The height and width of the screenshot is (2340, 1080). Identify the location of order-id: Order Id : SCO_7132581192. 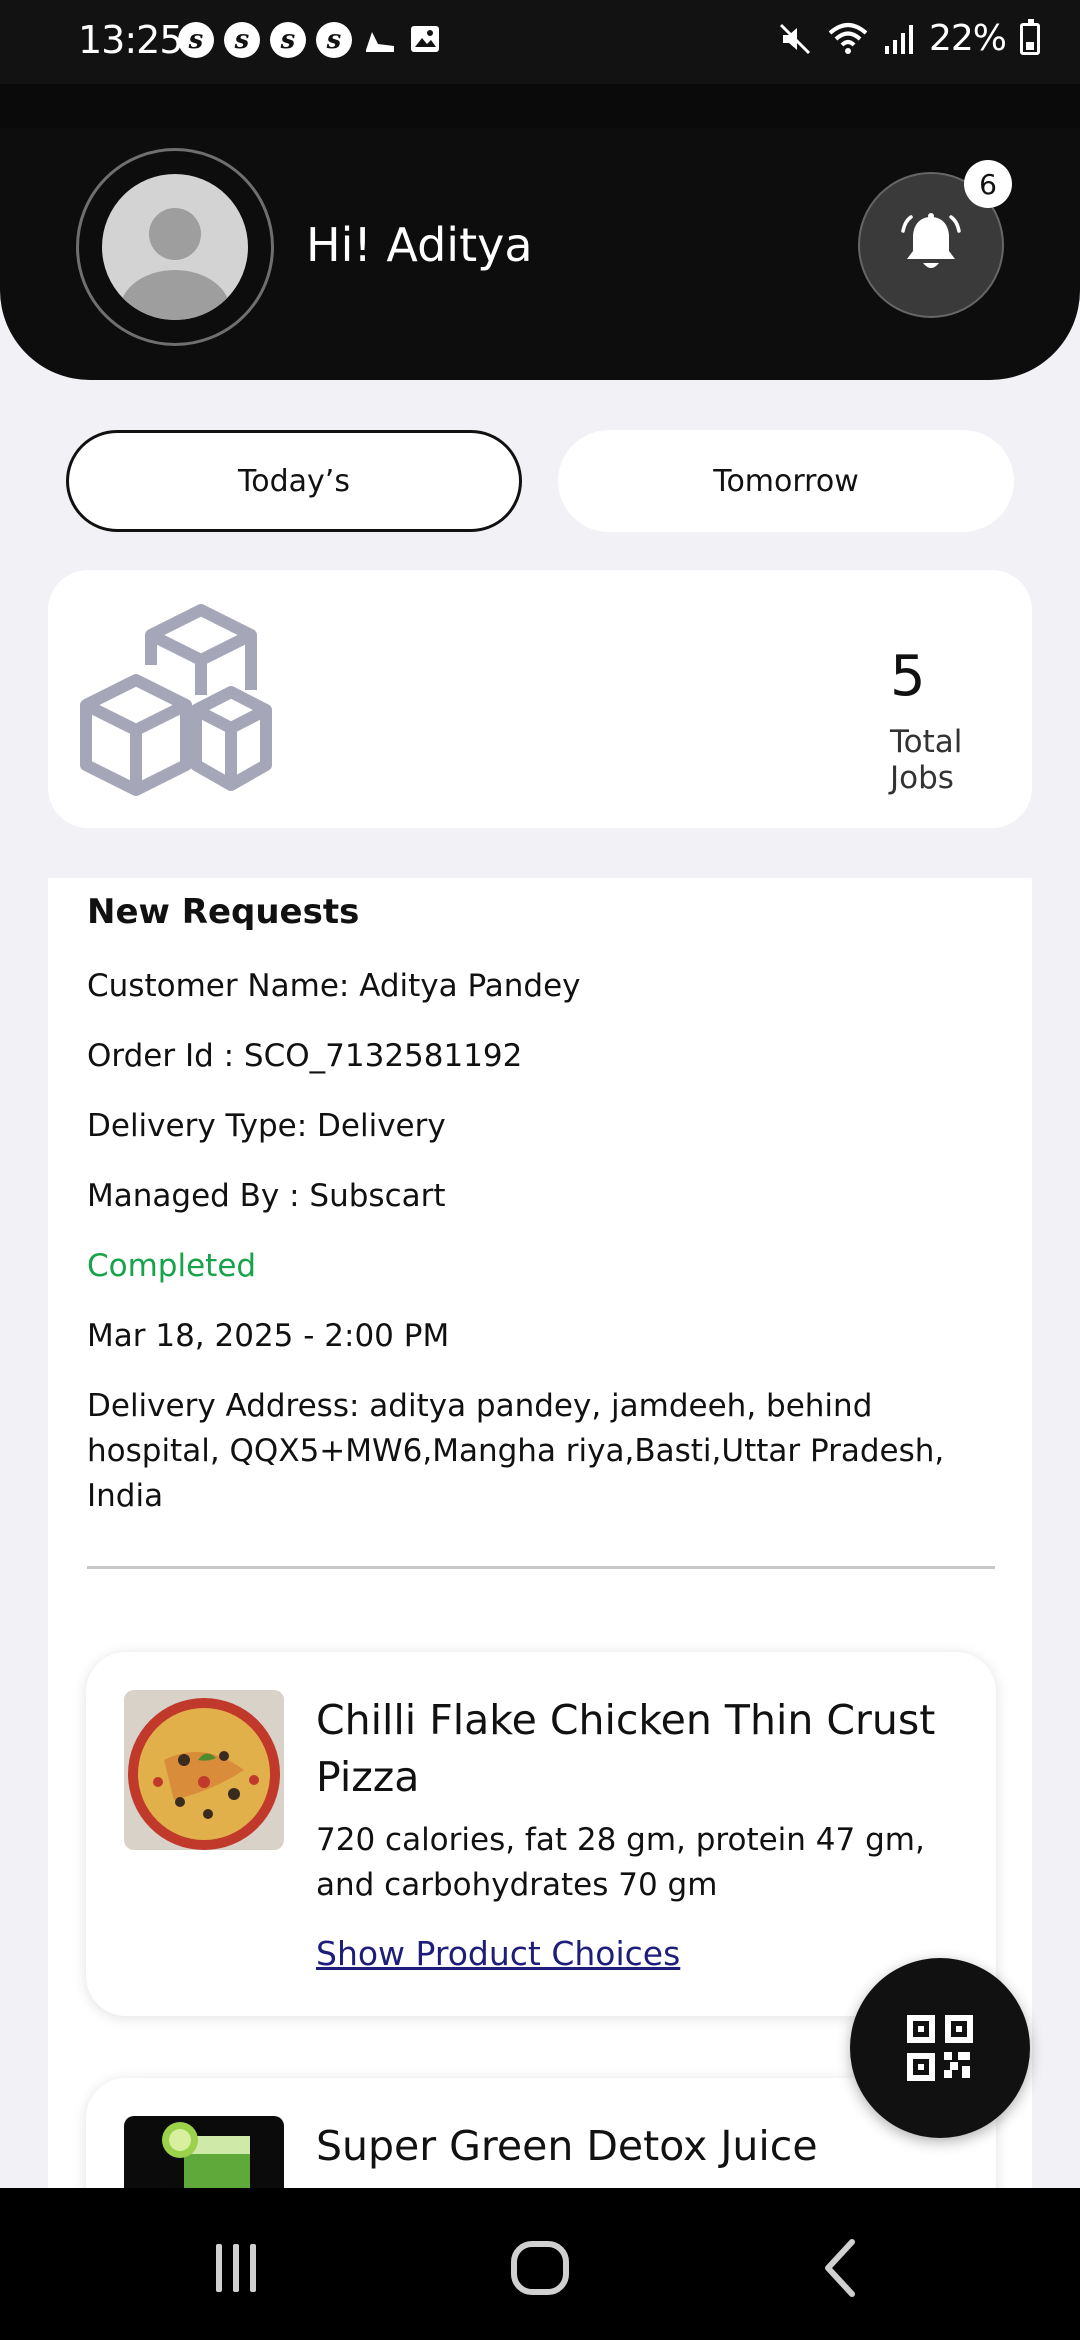
(305, 1056).